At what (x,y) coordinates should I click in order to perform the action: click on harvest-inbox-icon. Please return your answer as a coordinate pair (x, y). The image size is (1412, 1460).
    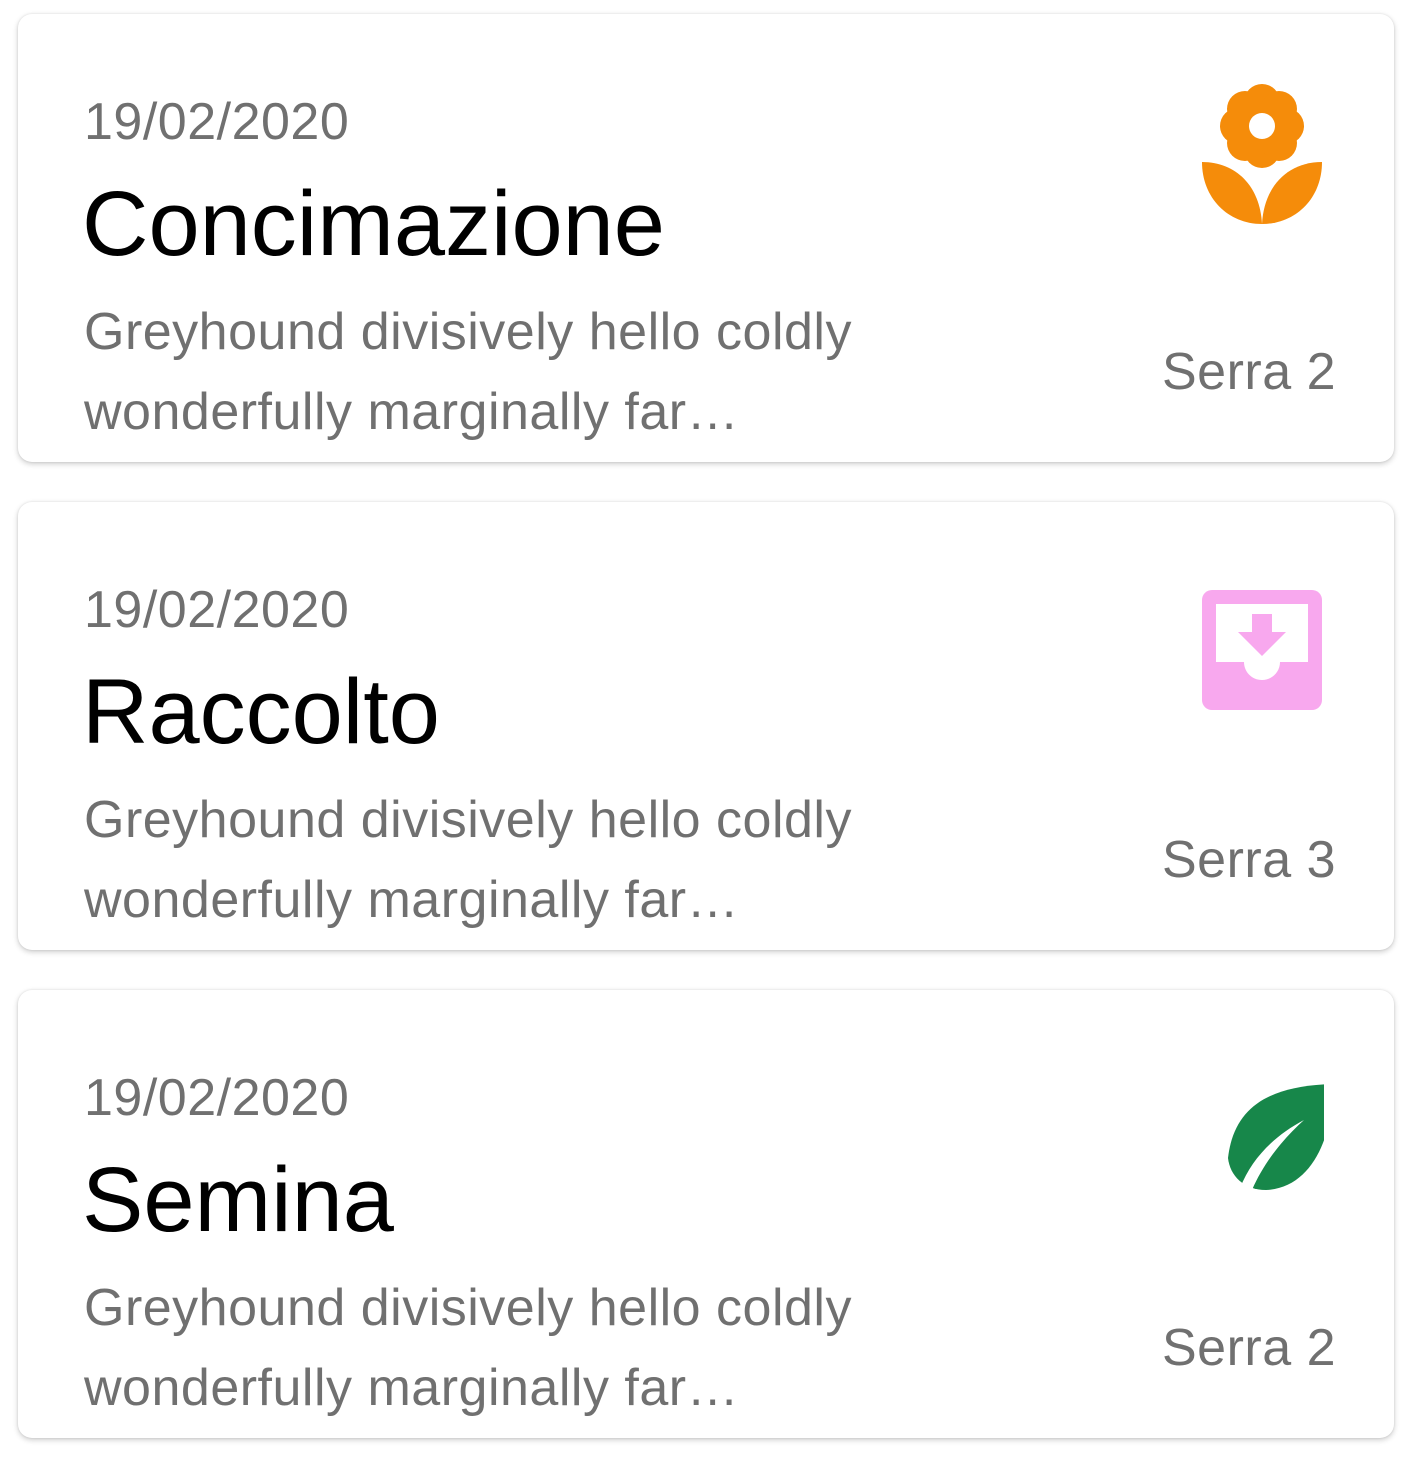
    Looking at the image, I should click on (1262, 642).